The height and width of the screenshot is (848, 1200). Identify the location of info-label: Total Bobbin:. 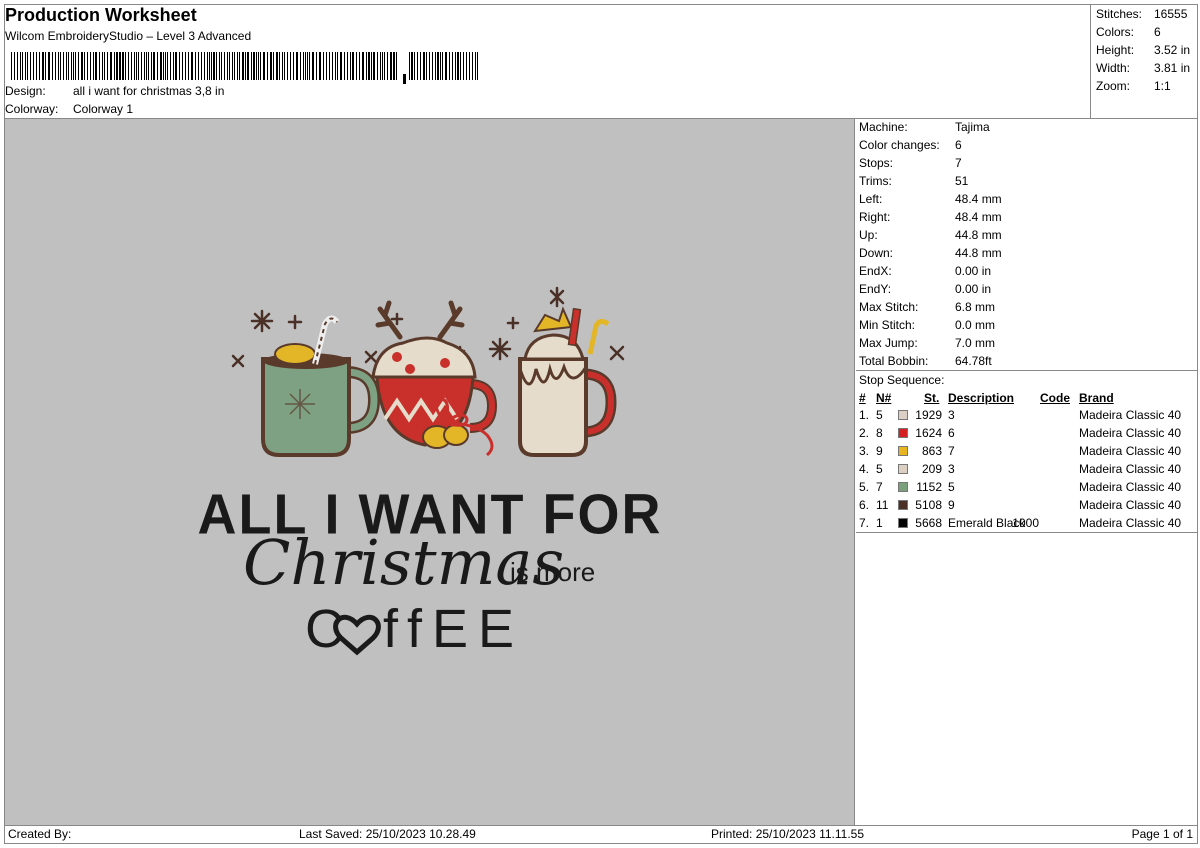
(894, 361).